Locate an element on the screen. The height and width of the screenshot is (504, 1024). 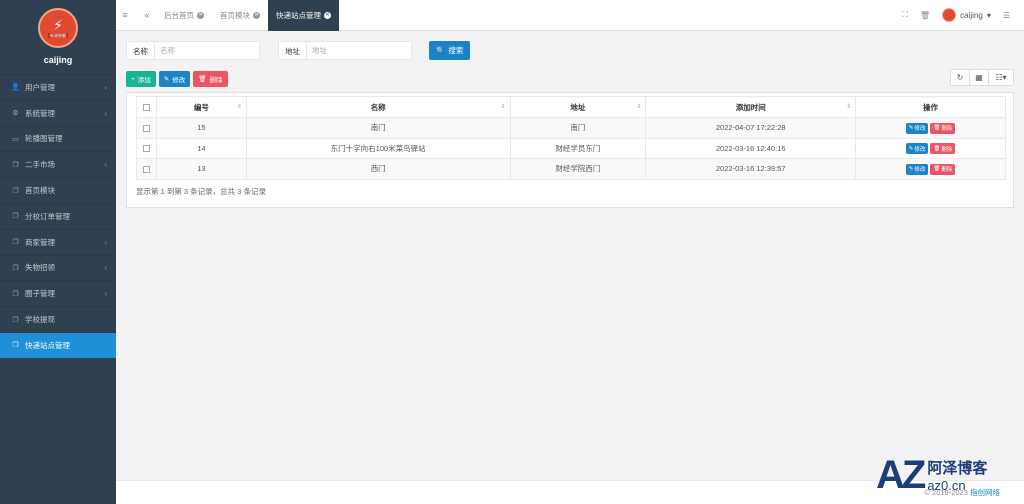
sidebar-item: ❐ 商家管理 ‹ is located at coordinates (58, 241).